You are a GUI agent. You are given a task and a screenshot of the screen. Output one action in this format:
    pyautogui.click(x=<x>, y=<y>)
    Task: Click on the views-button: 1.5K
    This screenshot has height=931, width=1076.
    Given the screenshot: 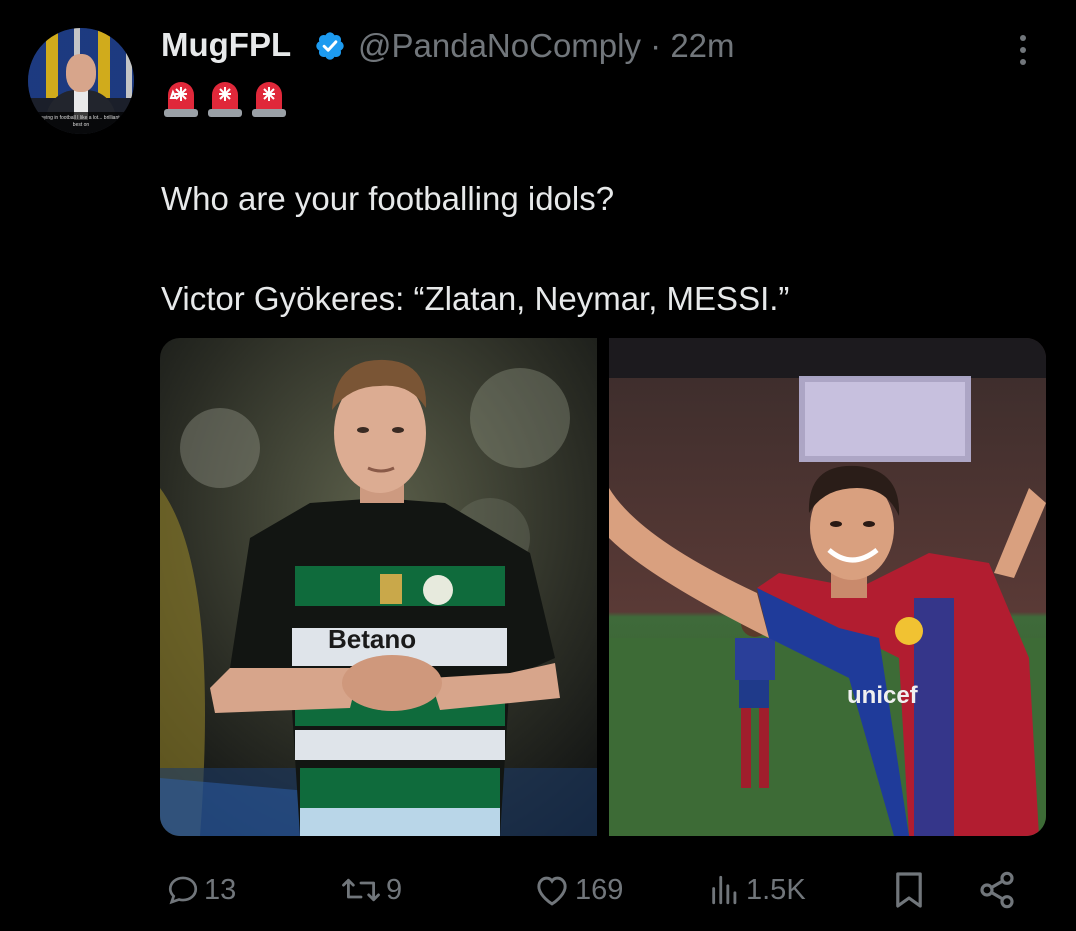 What is the action you would take?
    pyautogui.click(x=757, y=890)
    